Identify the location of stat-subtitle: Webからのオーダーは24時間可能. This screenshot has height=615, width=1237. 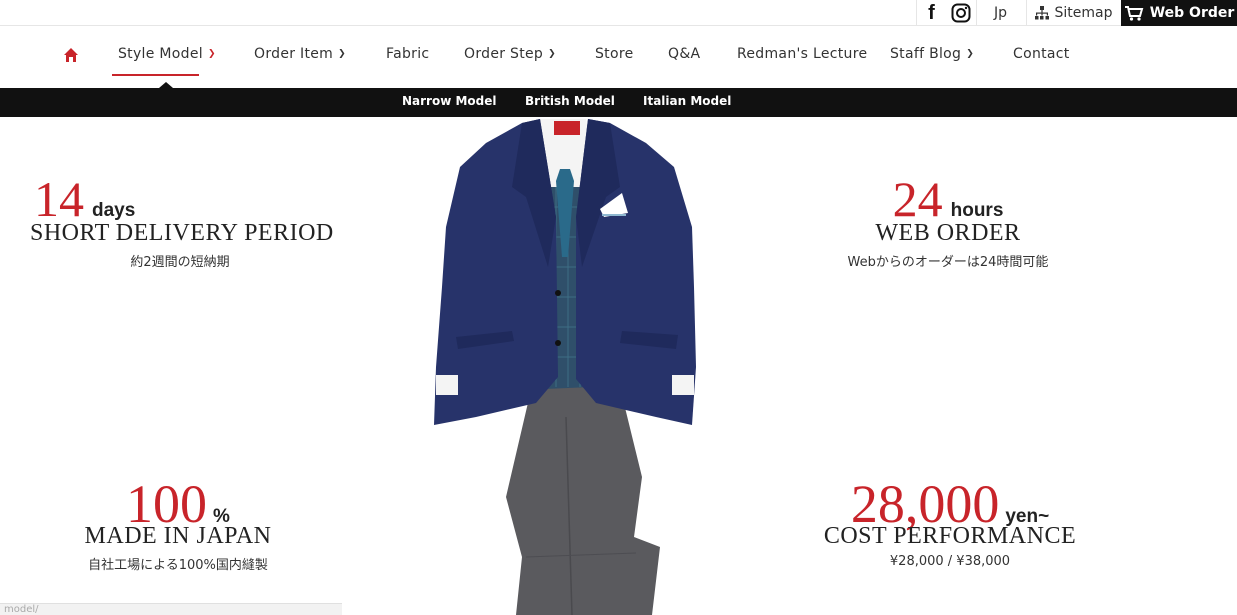
(948, 262).